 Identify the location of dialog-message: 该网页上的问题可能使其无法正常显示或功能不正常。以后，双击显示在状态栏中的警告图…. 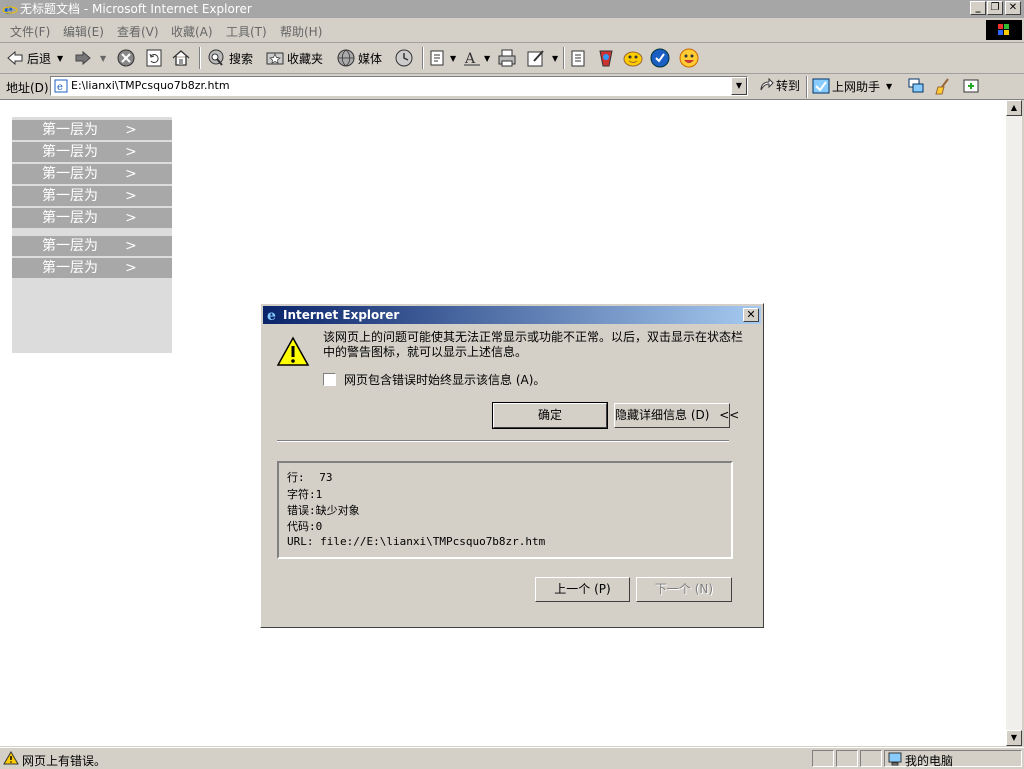
(533, 344).